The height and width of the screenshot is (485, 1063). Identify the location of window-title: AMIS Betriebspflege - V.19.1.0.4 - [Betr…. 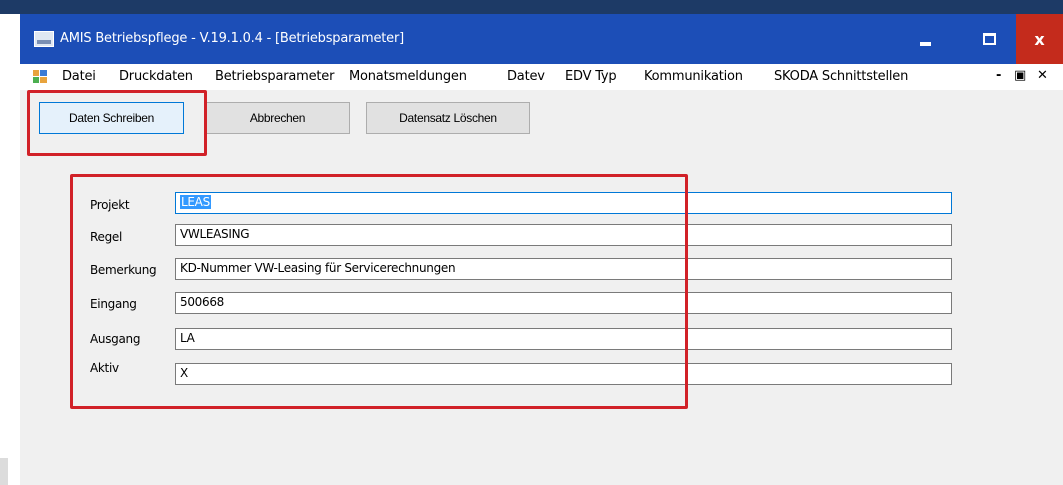
(232, 38).